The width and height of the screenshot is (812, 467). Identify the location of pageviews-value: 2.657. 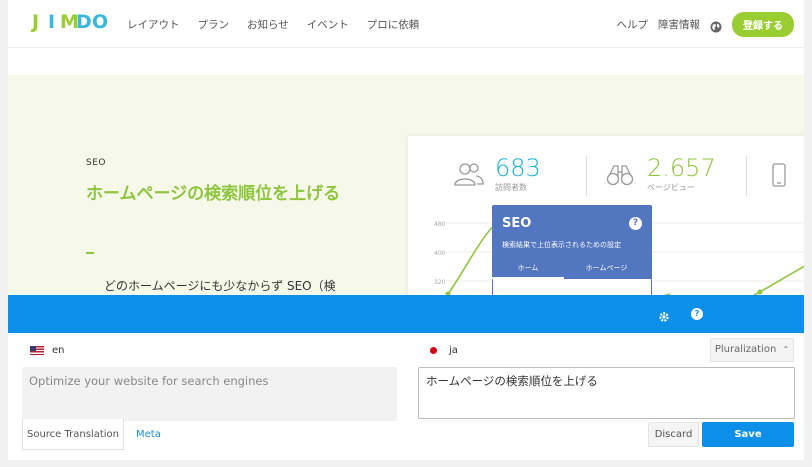
(681, 168).